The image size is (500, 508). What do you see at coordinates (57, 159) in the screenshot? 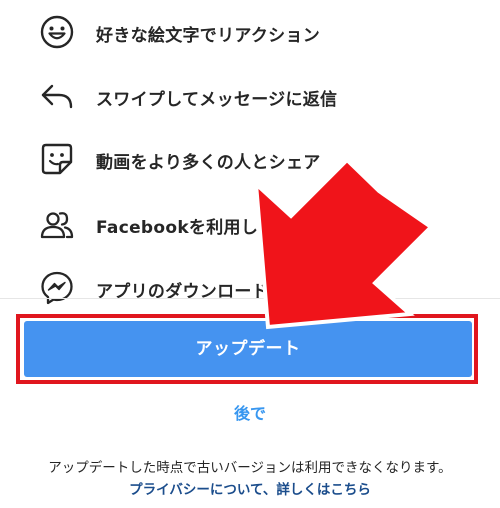
I see `sticker-icon` at bounding box center [57, 159].